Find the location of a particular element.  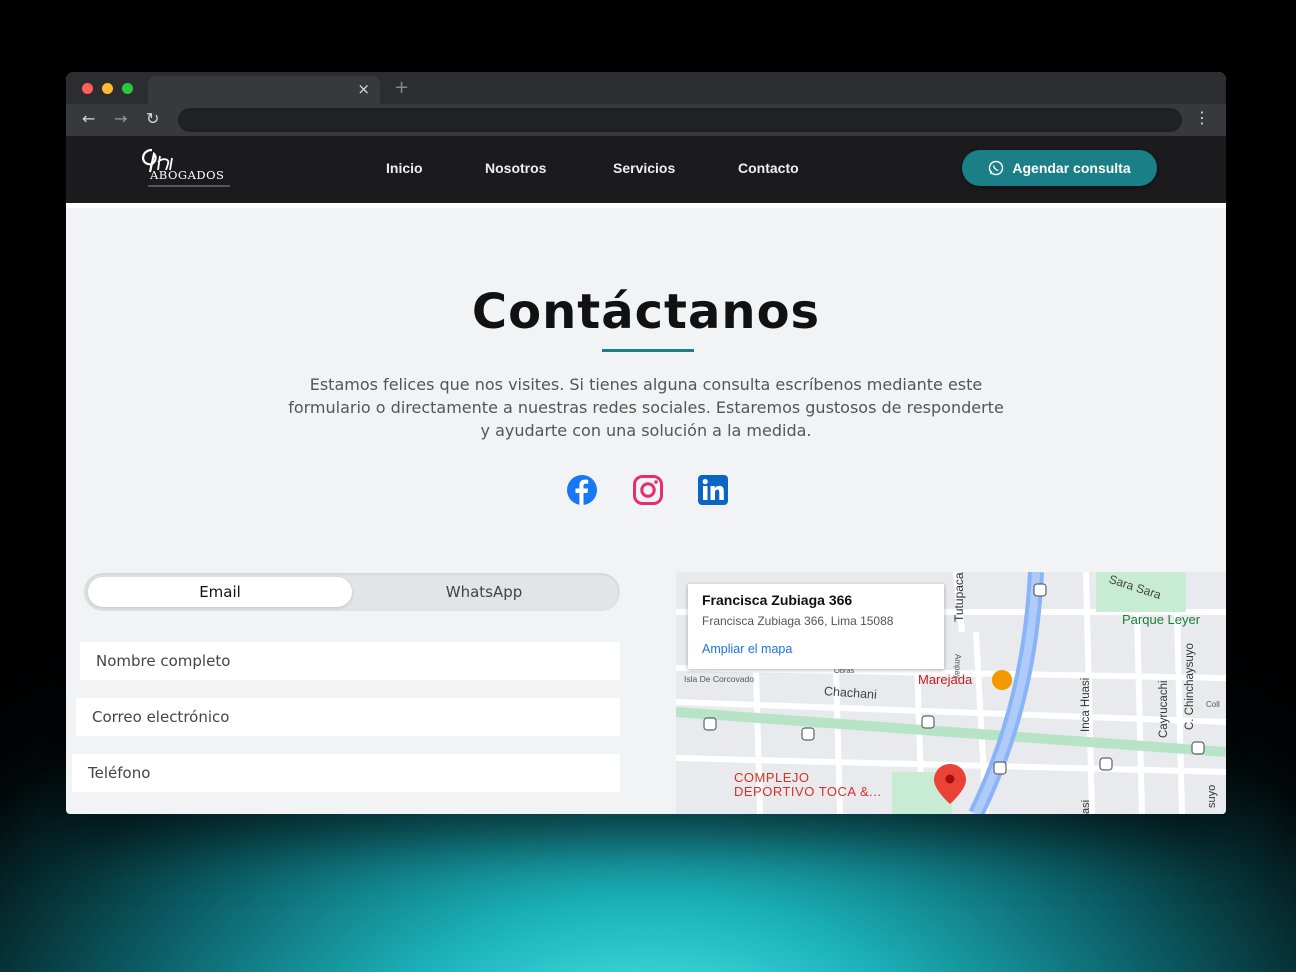

facebook-icon is located at coordinates (582, 490).